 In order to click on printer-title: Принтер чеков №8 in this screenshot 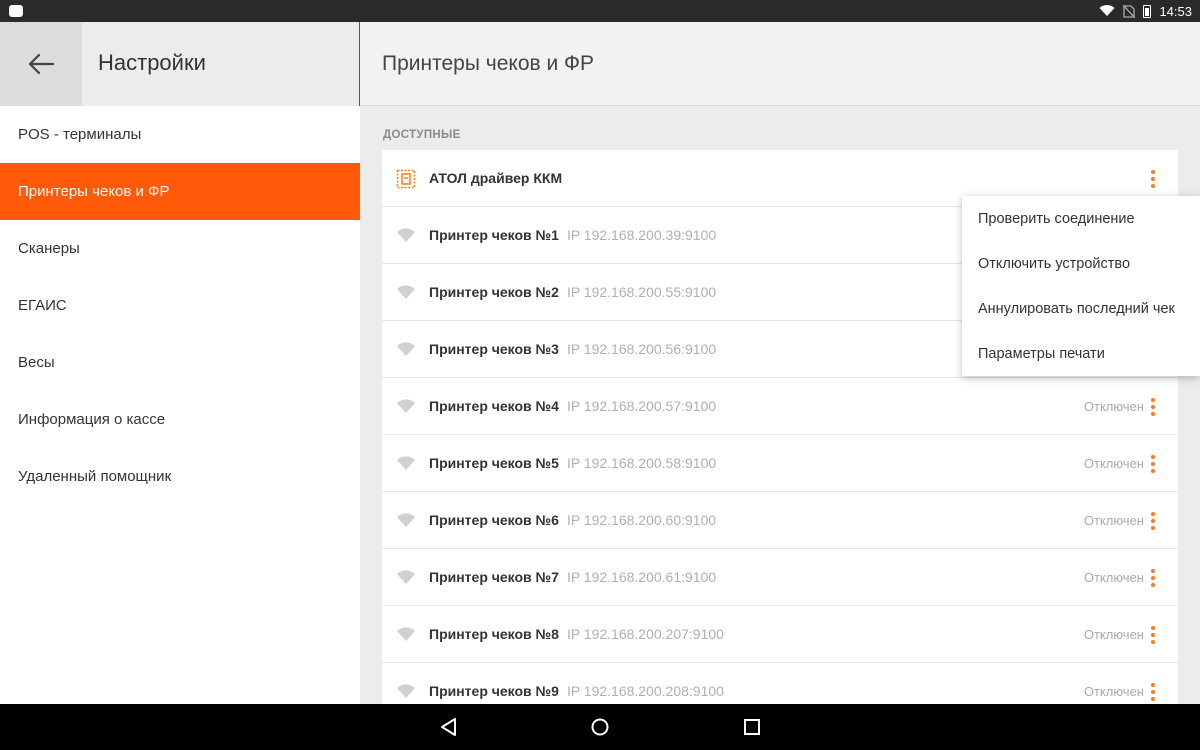, I will do `click(494, 634)`.